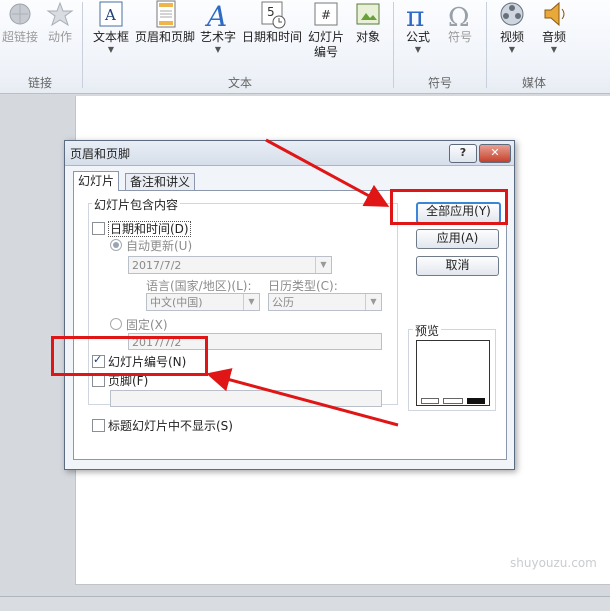 The width and height of the screenshot is (610, 611). What do you see at coordinates (96, 181) in the screenshot?
I see `tab-slide: 幻灯片` at bounding box center [96, 181].